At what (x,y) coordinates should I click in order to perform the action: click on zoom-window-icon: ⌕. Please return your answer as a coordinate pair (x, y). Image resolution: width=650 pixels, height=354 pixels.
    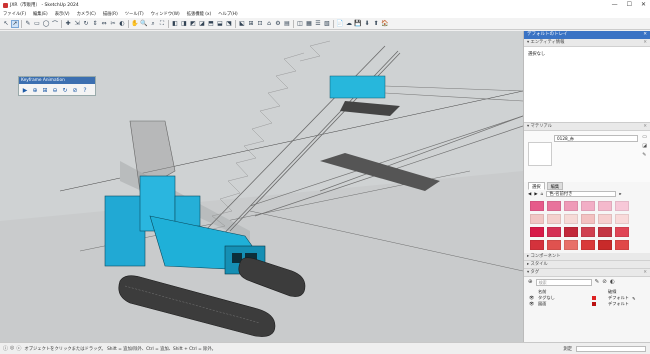
    Looking at the image, I should click on (153, 24).